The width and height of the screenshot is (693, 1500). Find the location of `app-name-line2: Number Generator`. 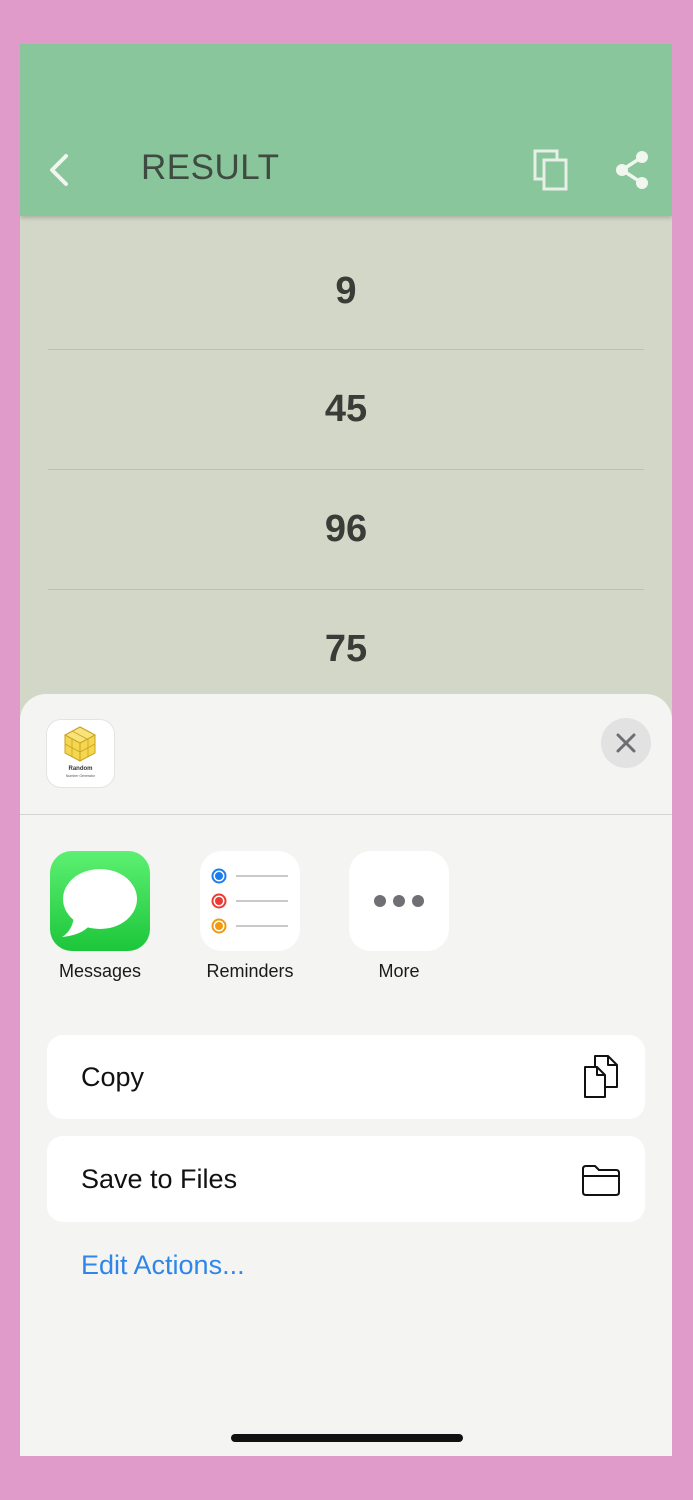

app-name-line2: Number Generator is located at coordinates (80, 776).